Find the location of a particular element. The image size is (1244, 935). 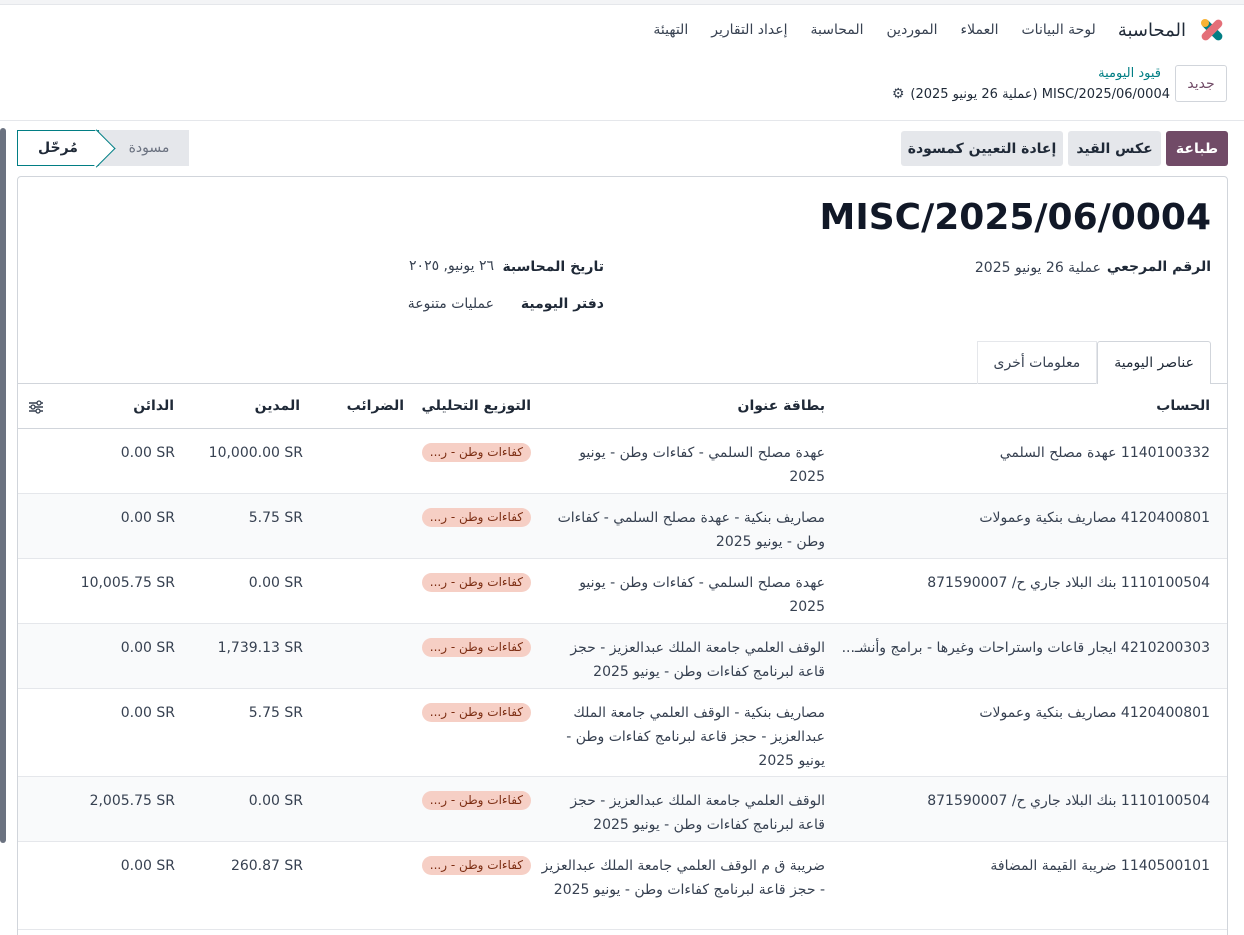

control-divider is located at coordinates (622, 120).